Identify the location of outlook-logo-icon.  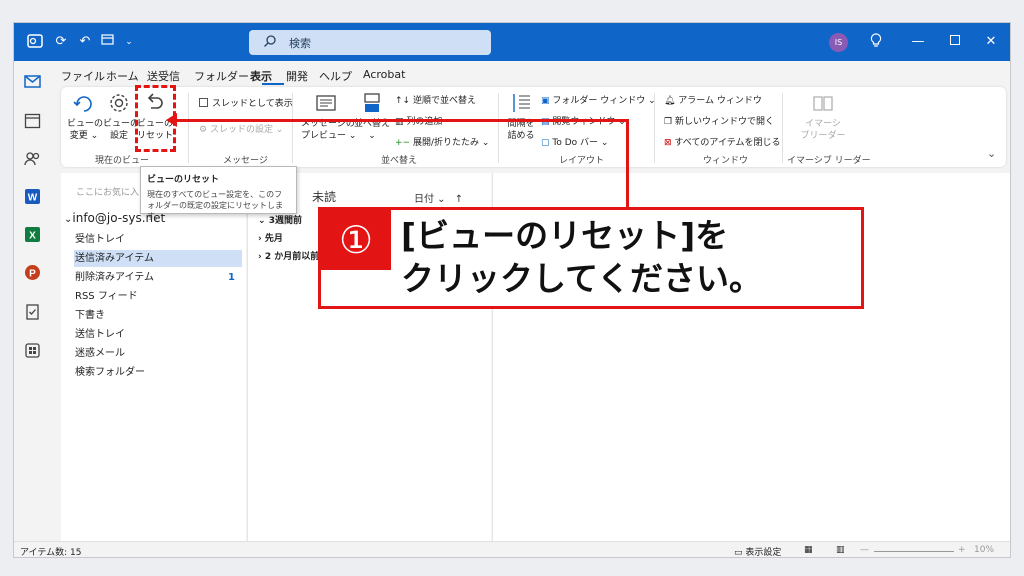
(35, 42).